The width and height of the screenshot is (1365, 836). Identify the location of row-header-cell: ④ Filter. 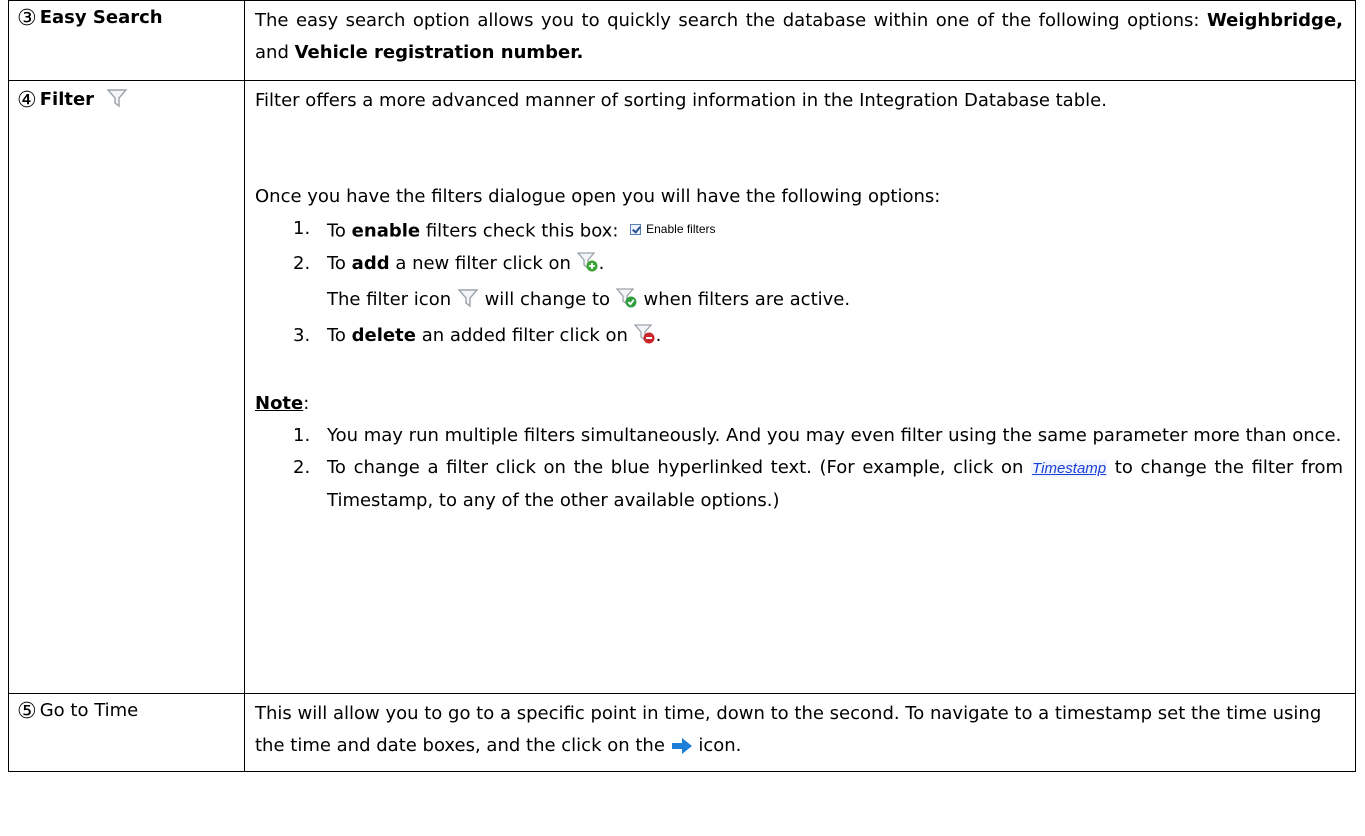
(126, 387).